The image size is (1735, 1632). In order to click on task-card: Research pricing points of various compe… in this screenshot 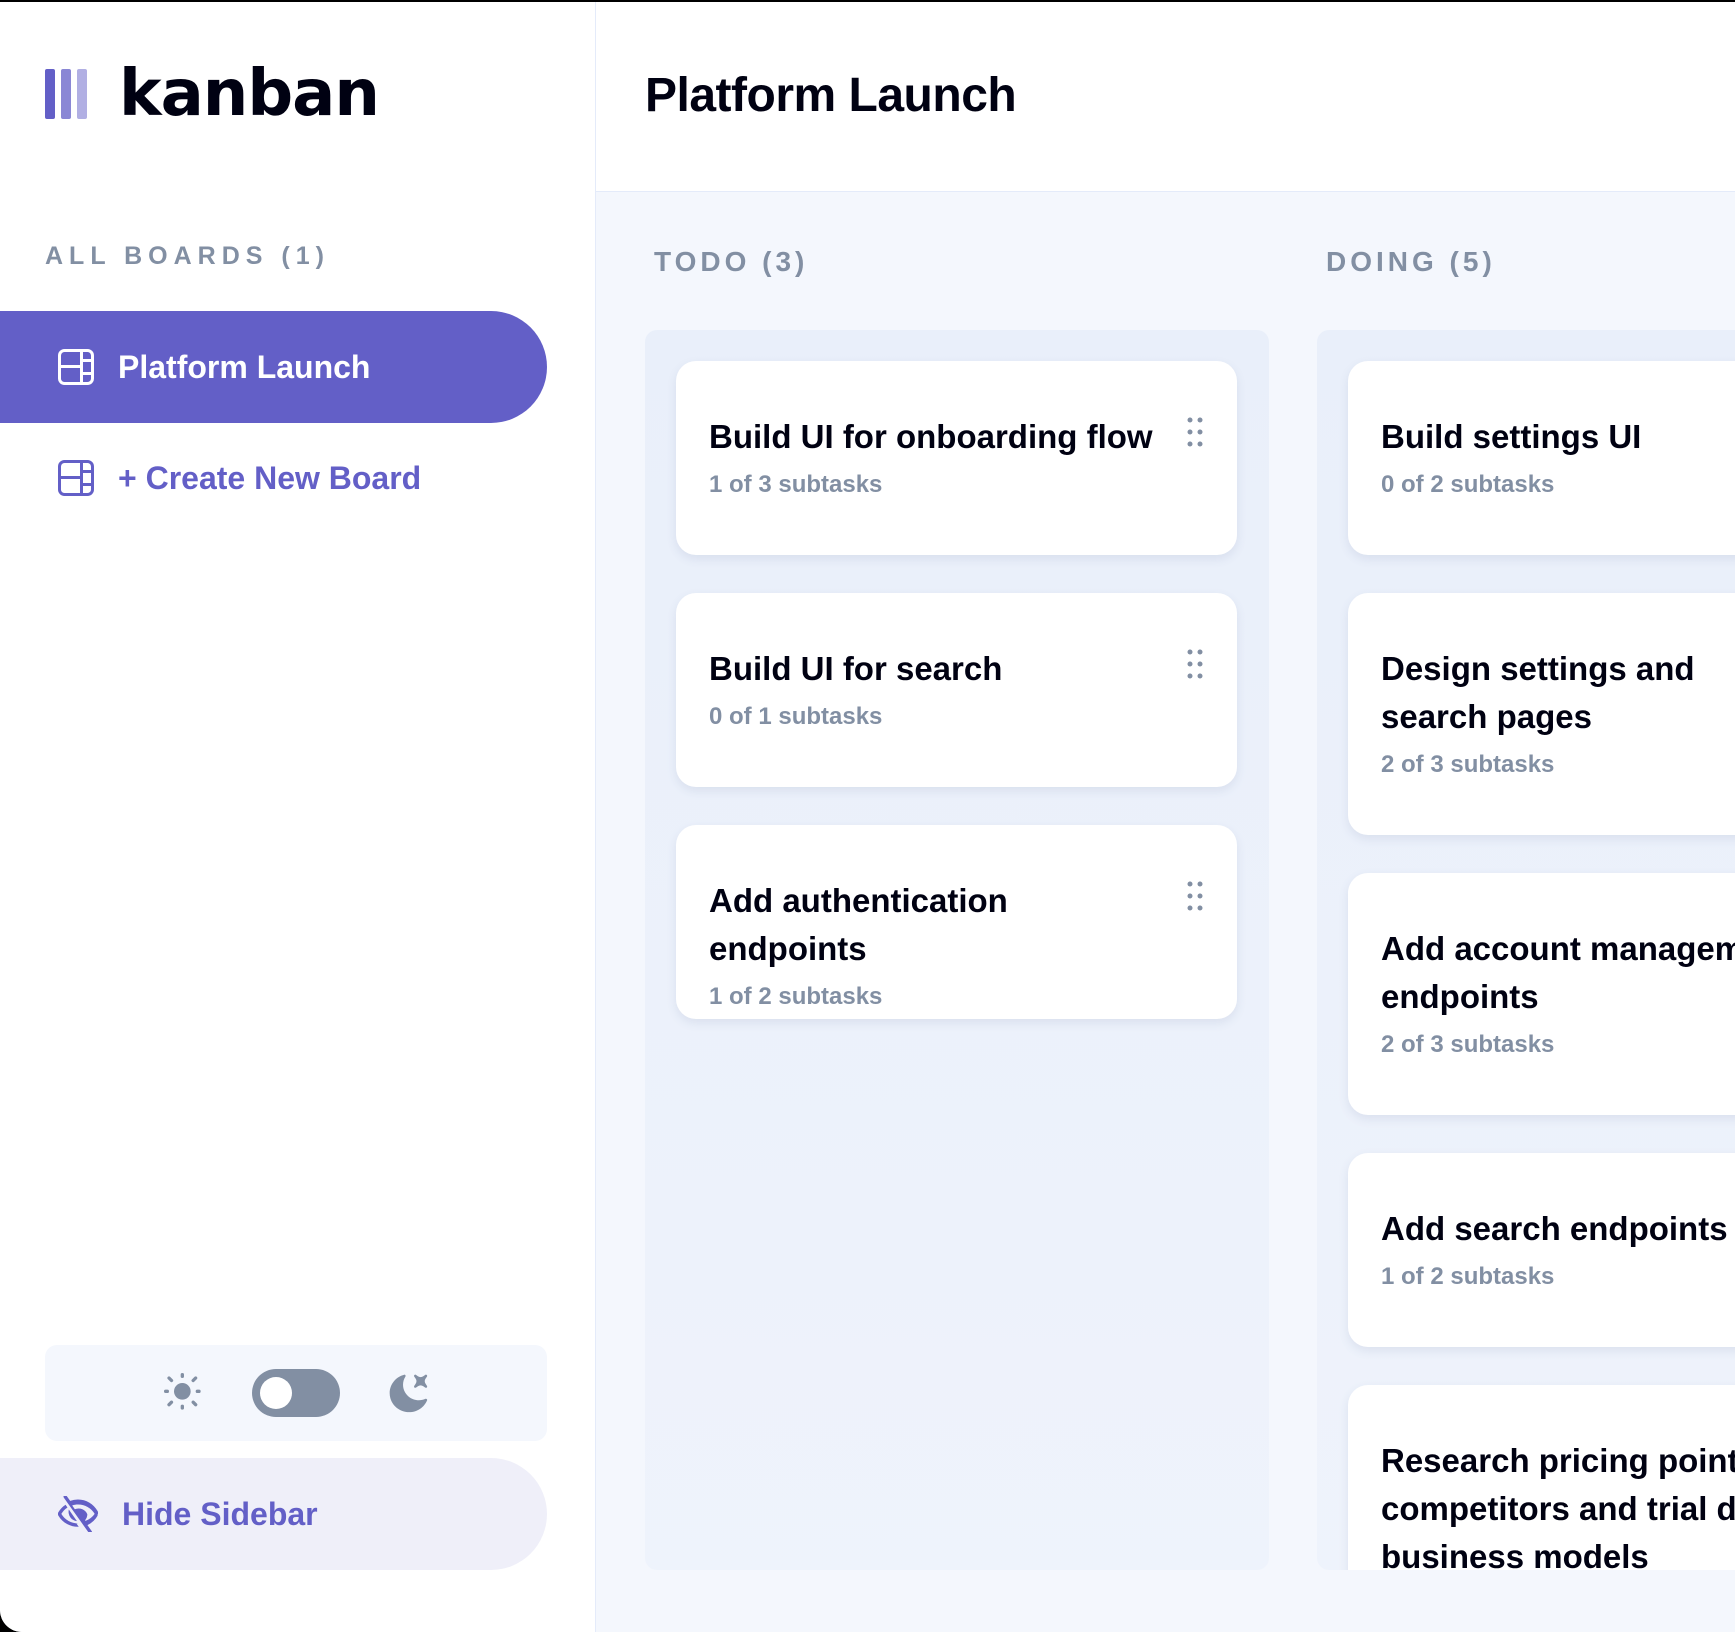, I will do `click(1541, 1477)`.